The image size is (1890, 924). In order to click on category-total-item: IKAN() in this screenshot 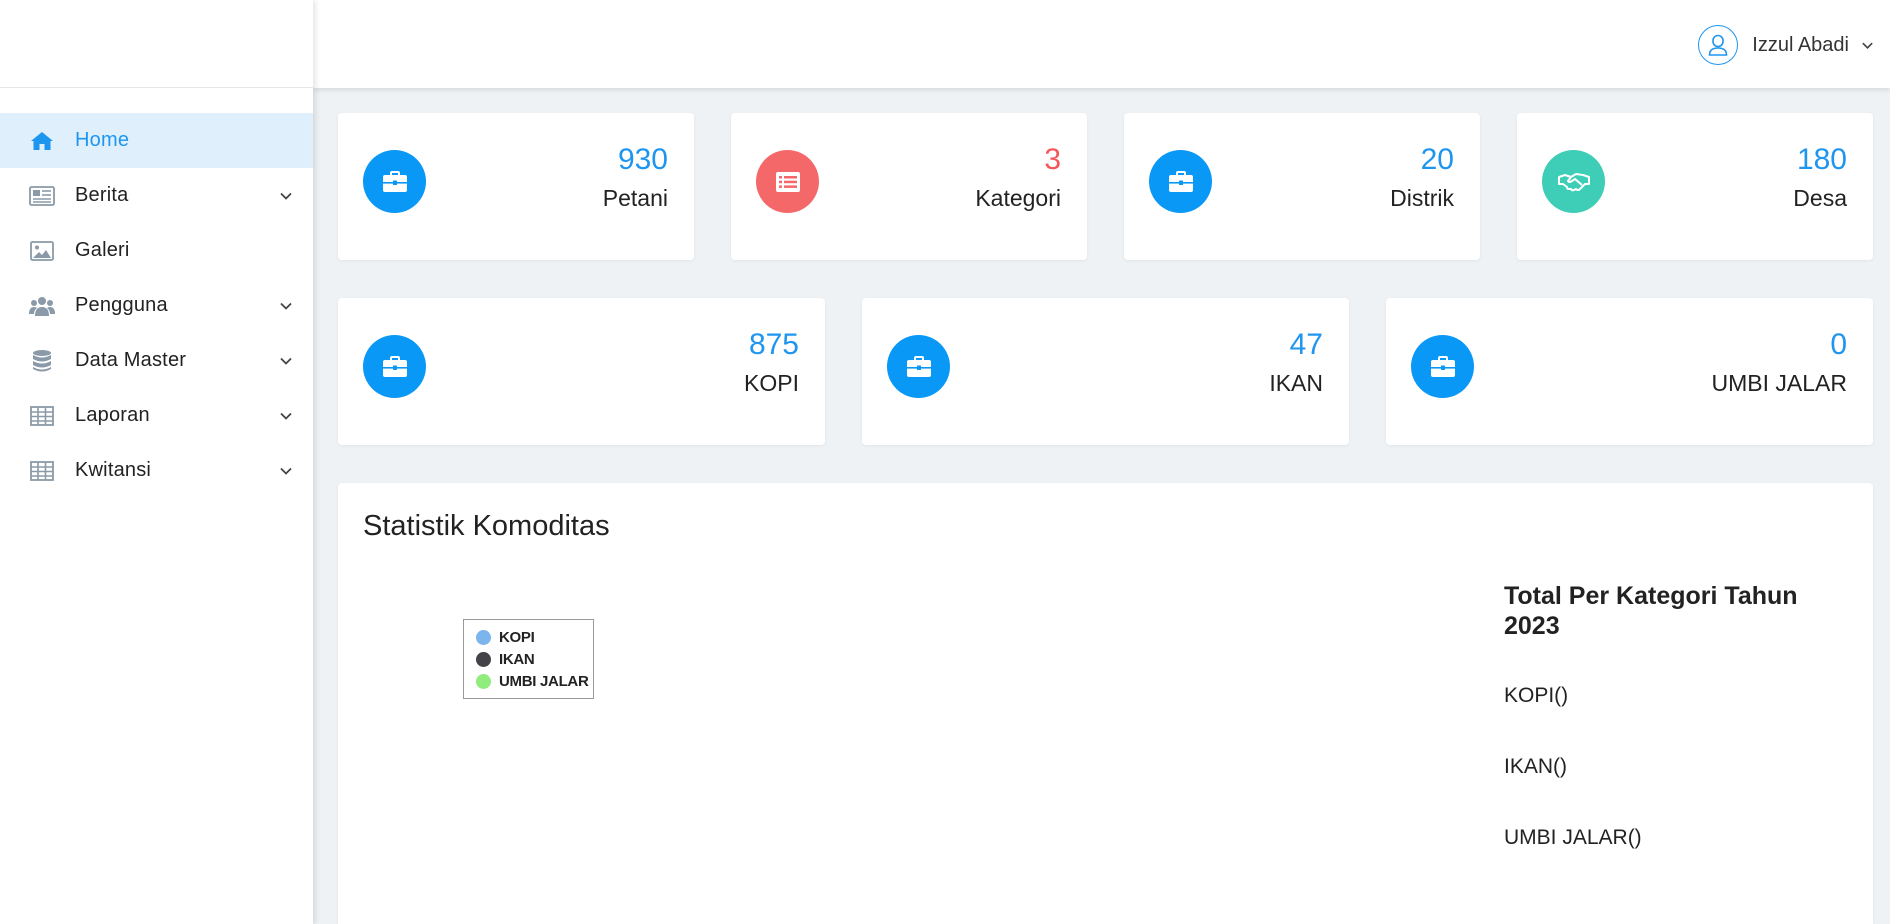, I will do `click(1535, 766)`.